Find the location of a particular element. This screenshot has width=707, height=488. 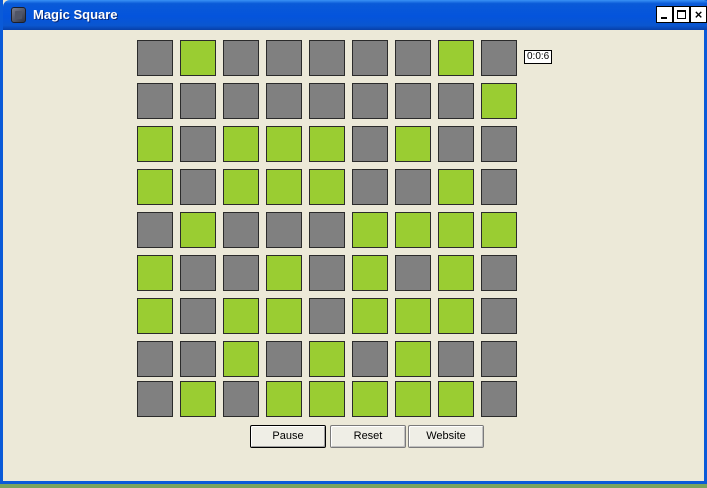

app-icon is located at coordinates (18, 15).